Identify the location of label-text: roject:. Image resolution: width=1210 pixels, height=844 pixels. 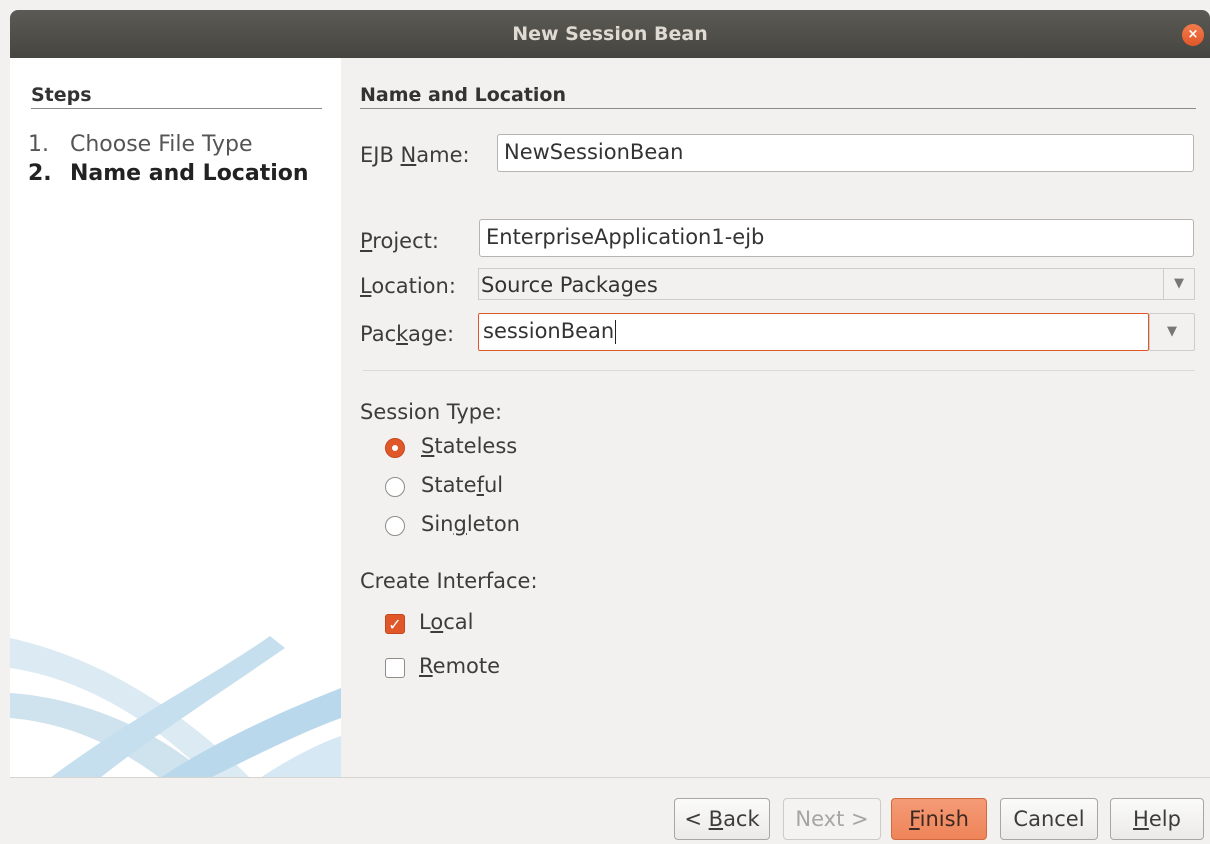
(405, 241).